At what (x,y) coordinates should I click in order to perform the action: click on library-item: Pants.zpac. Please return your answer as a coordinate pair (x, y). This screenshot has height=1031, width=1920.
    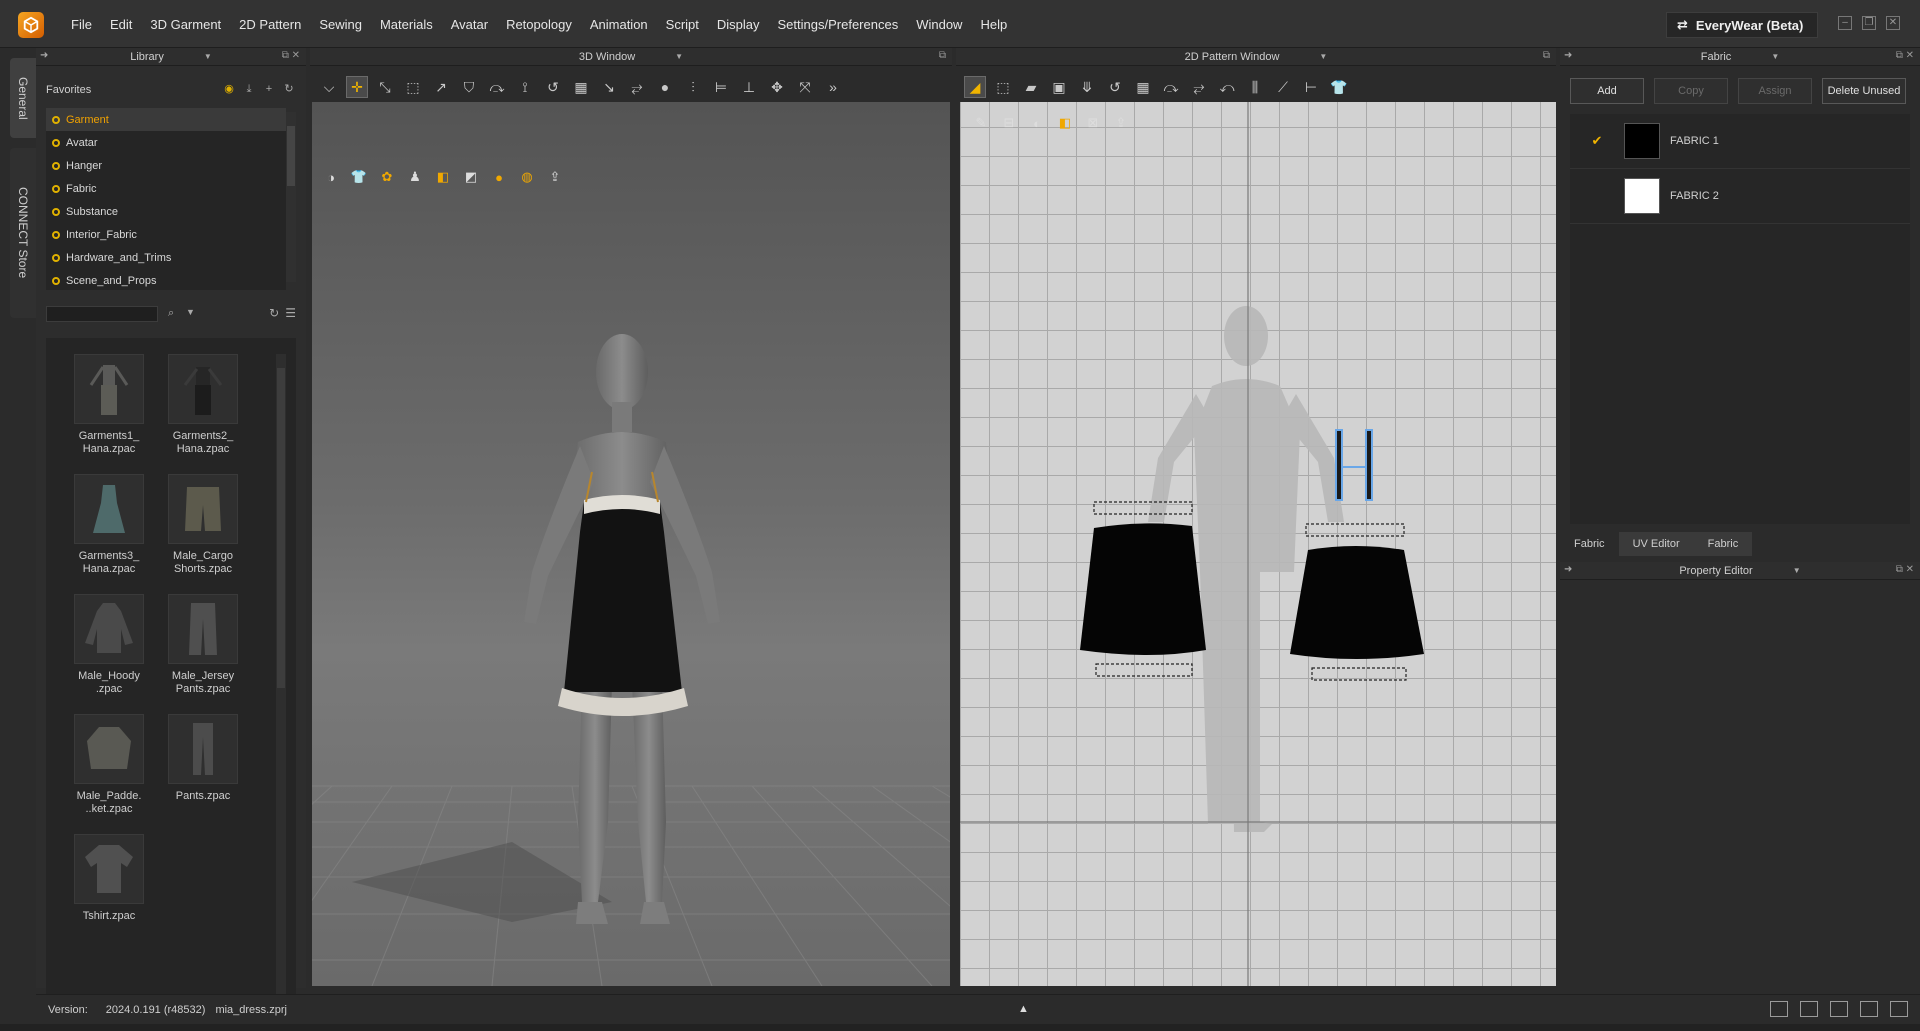
    Looking at the image, I should click on (203, 765).